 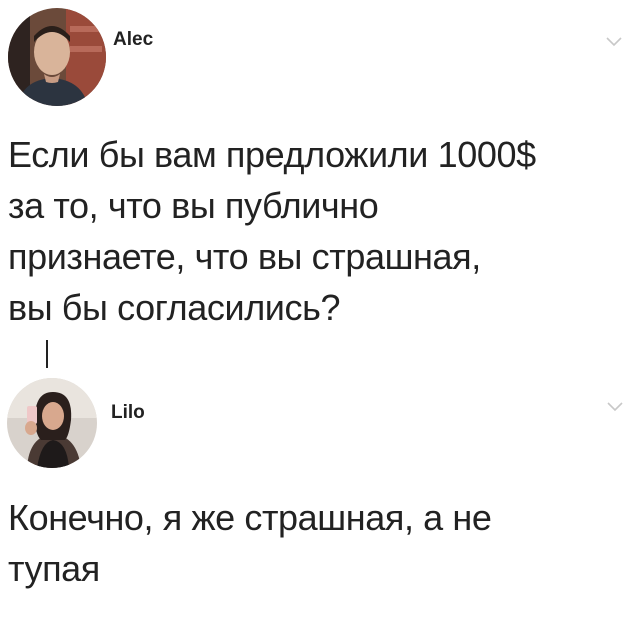 What do you see at coordinates (133, 40) in the screenshot?
I see `username: Alec` at bounding box center [133, 40].